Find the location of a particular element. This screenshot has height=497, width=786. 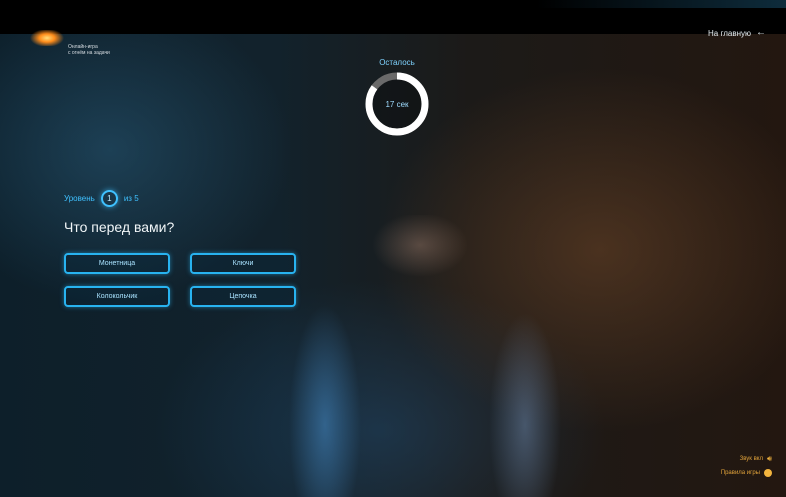

arrow-left-icon: ← is located at coordinates (761, 32).